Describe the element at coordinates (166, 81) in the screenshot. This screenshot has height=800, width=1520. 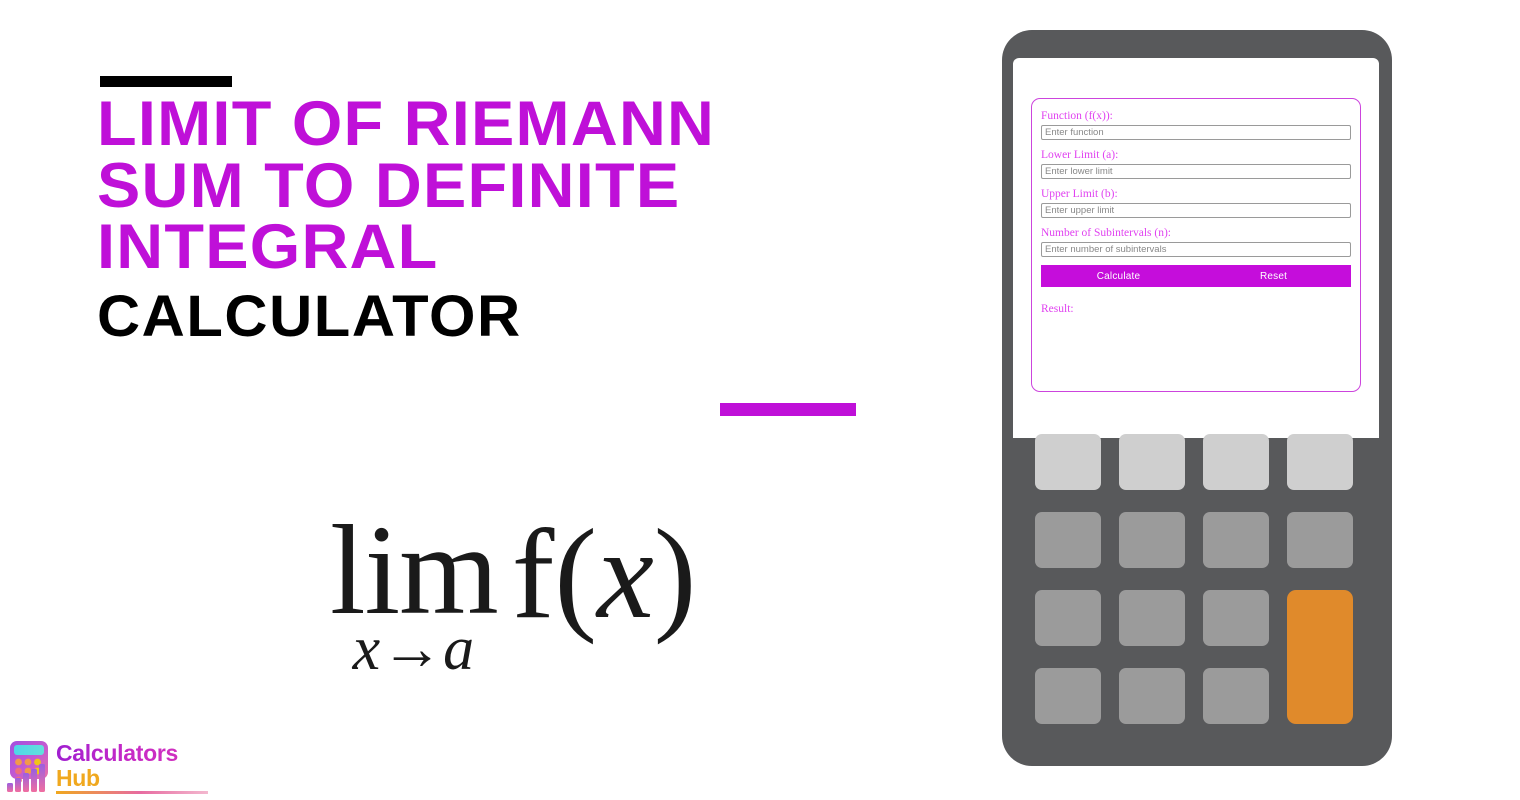
I see `title-top-rule` at that location.